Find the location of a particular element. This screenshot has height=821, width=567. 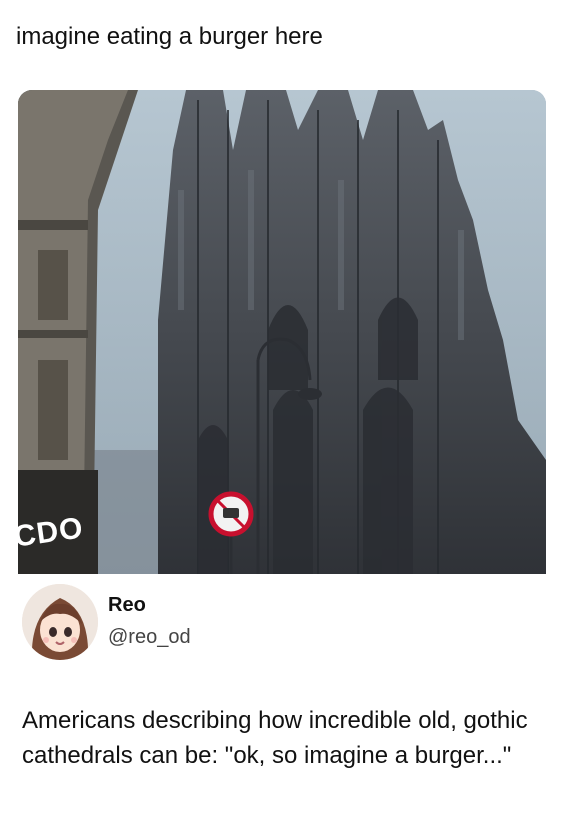

tweet-author: Reo @reo_od is located at coordinates (282, 624).